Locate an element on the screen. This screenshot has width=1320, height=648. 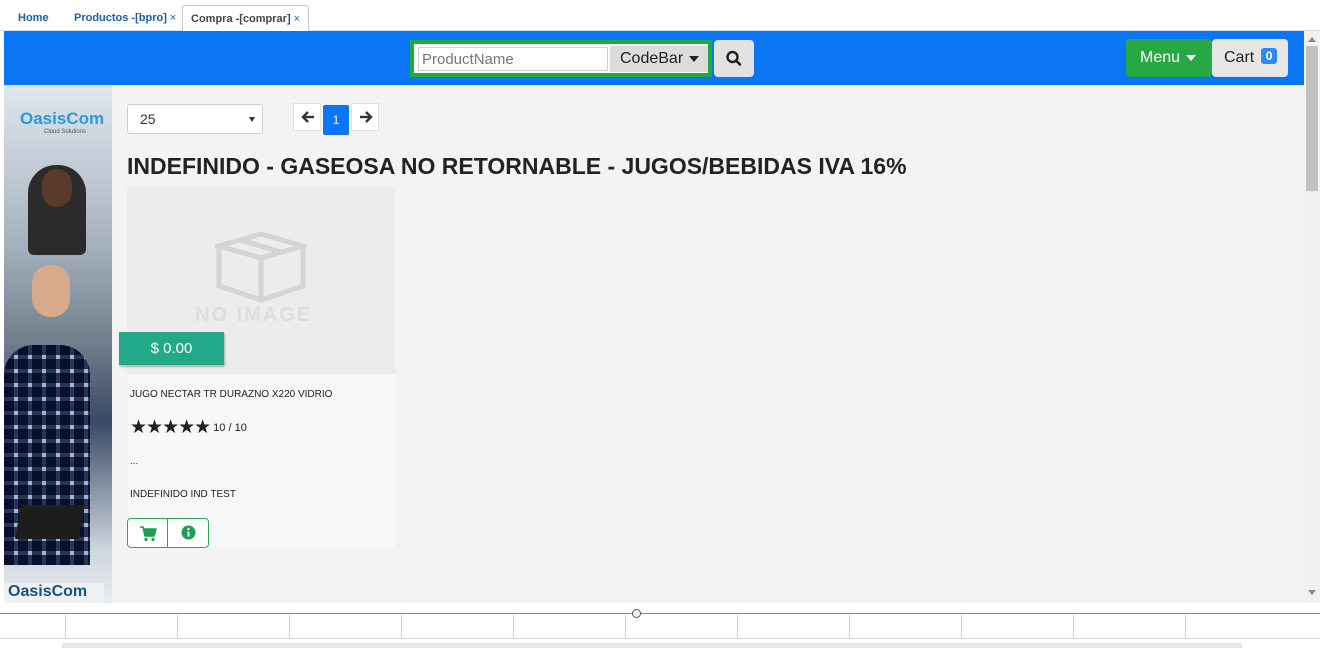
tab-home-label: Home is located at coordinates (33, 18).